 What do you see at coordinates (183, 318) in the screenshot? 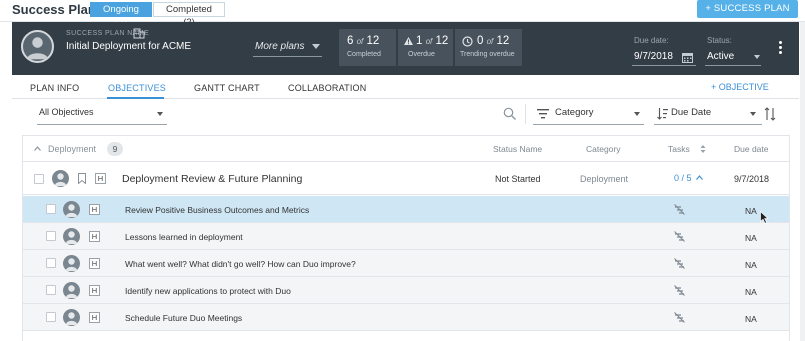
I see `task-name: Schedule Future Duo Meetings` at bounding box center [183, 318].